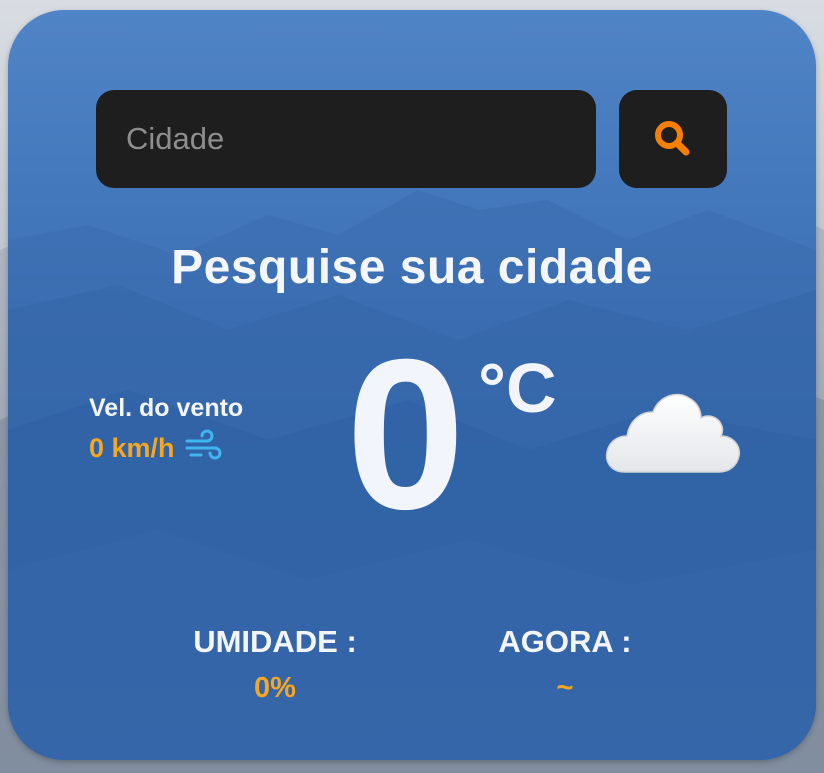 This screenshot has width=824, height=773. I want to click on wind-value-row: 0 km/h, so click(166, 448).